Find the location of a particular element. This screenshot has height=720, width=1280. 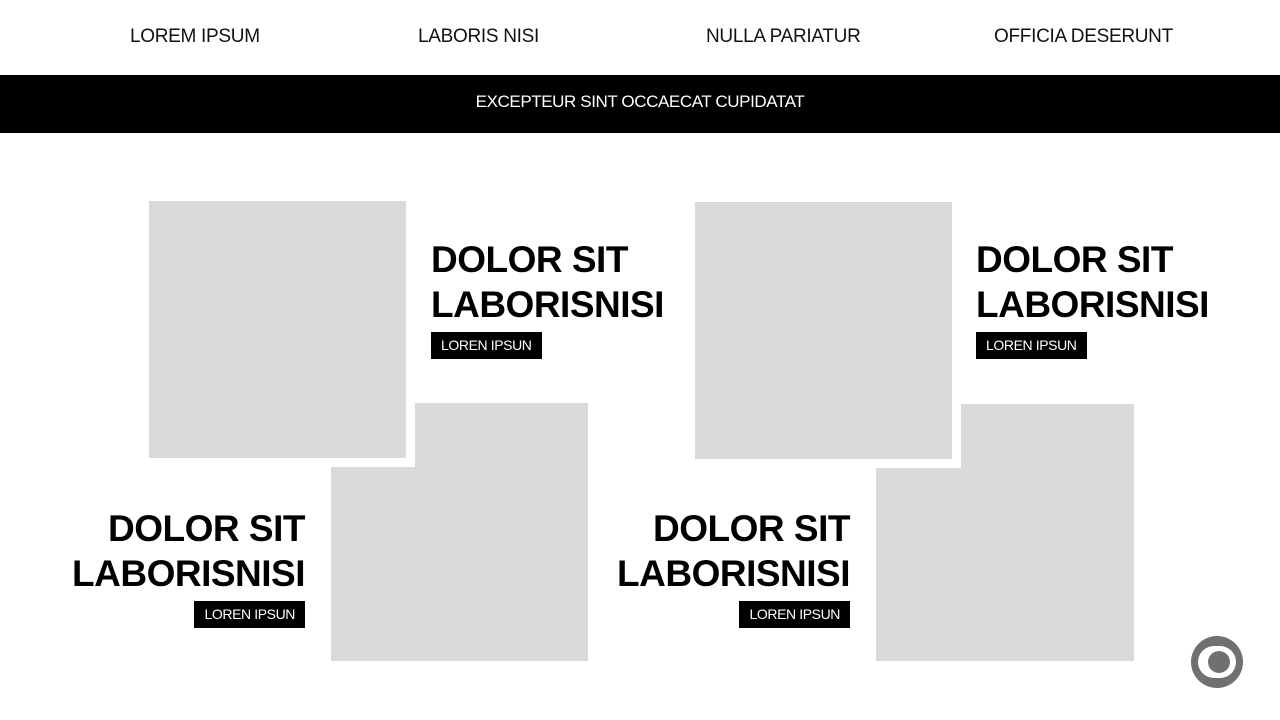

card-2-headline-line1: DOLOR SIT is located at coordinates (1106, 259).